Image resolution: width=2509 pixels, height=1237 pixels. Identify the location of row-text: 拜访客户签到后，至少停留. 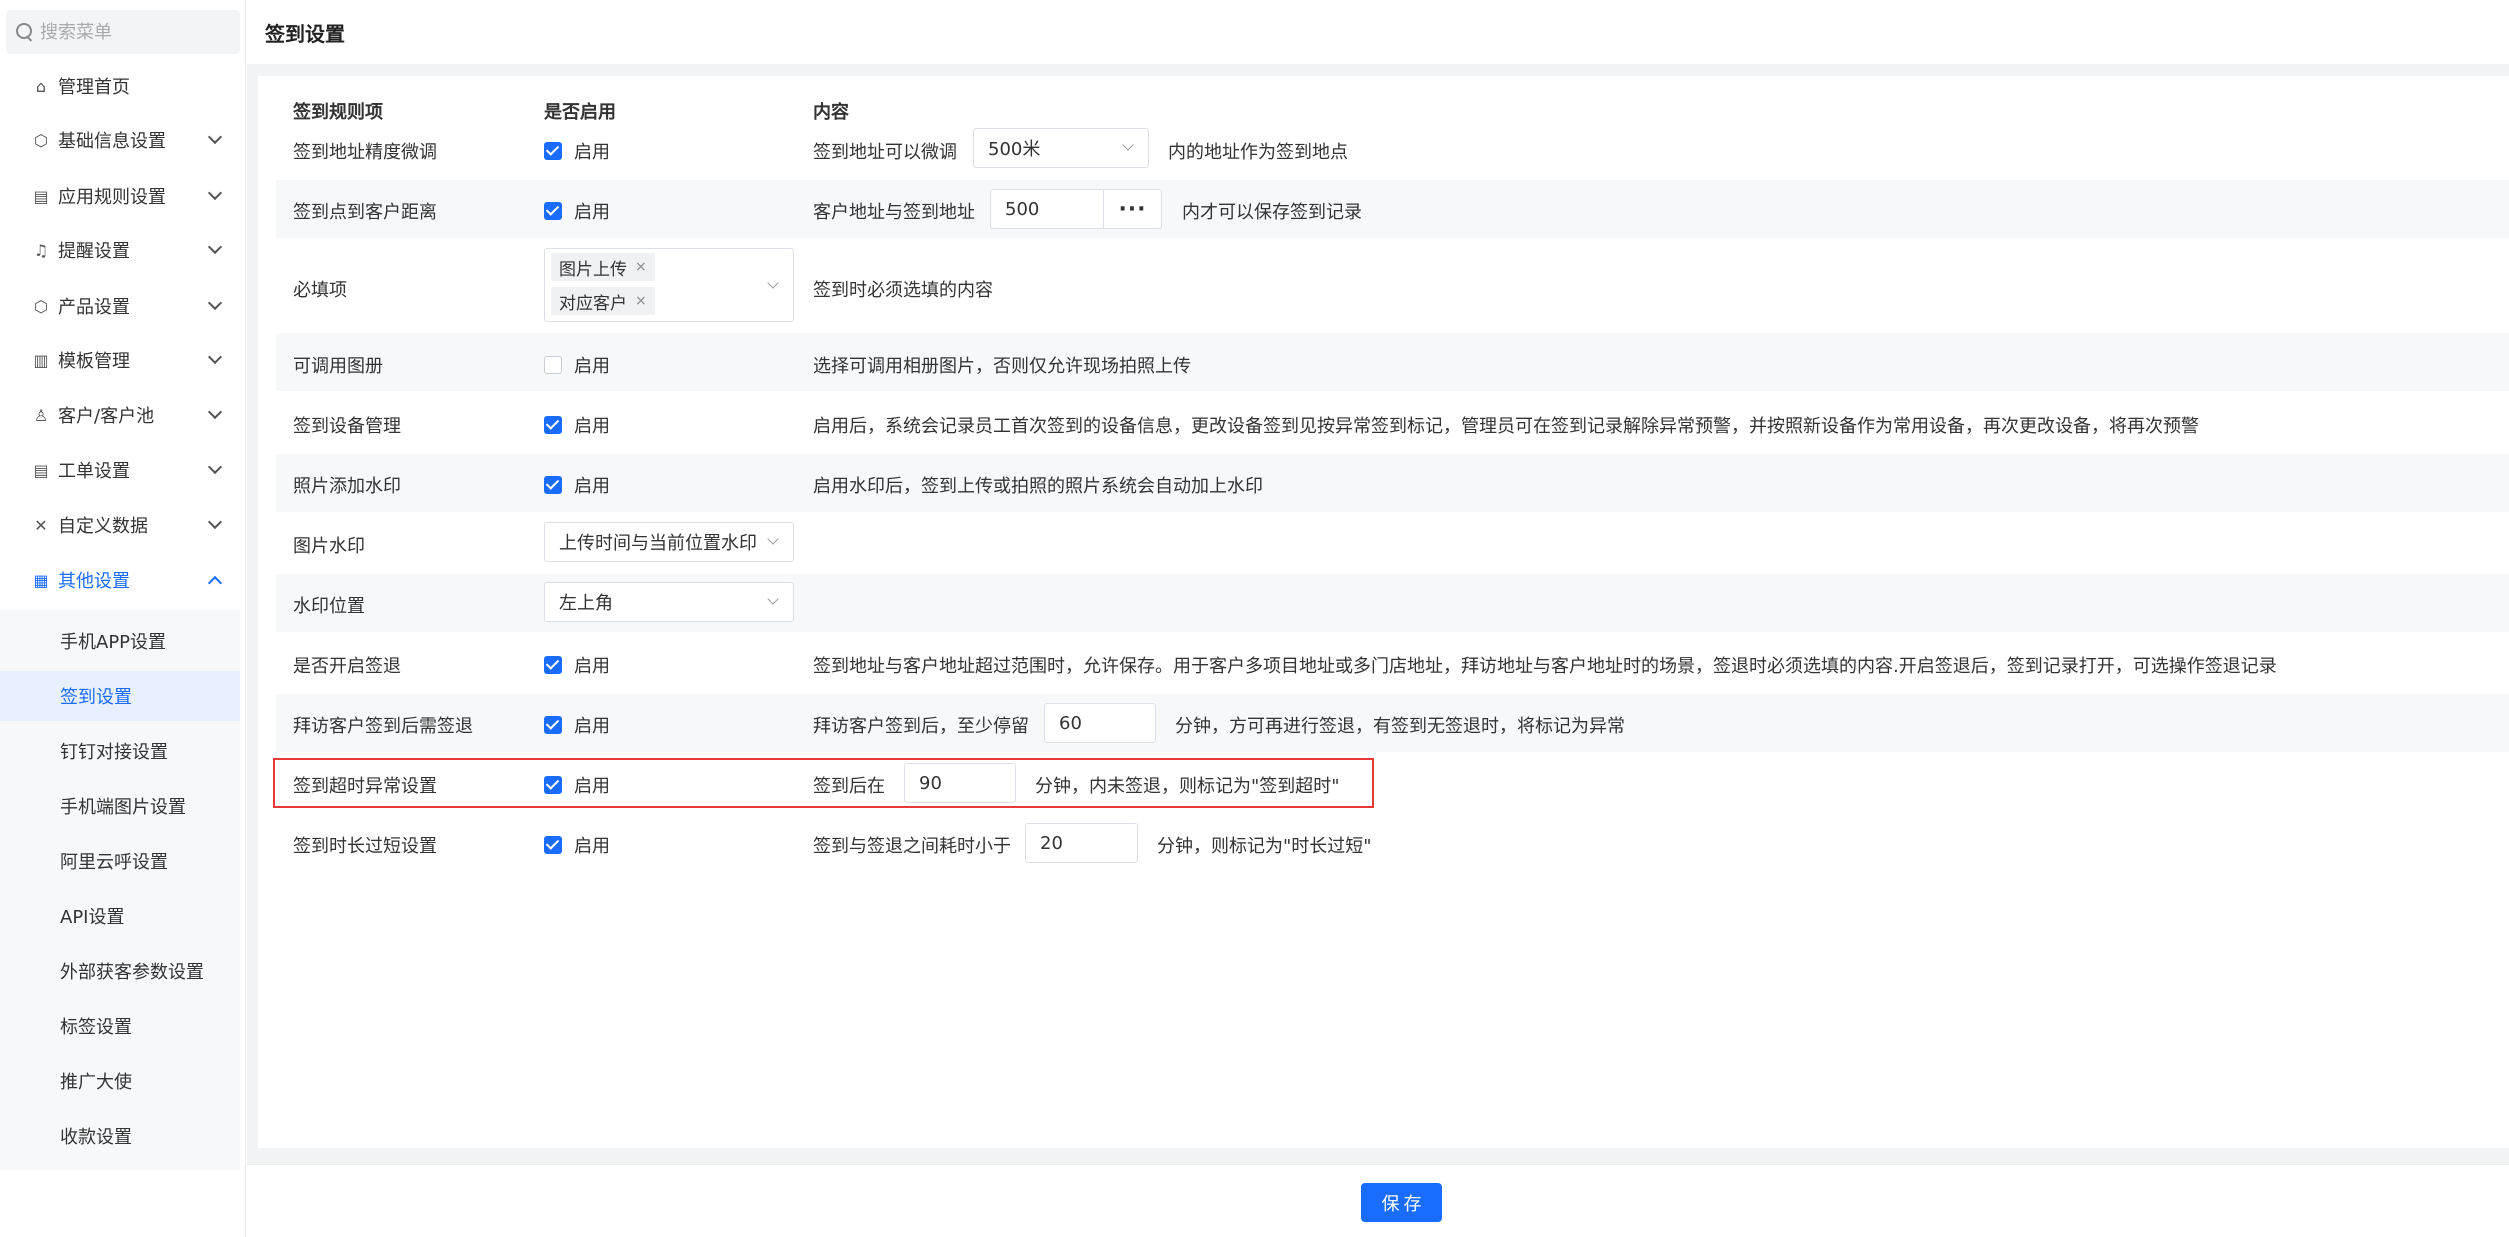
(921, 726).